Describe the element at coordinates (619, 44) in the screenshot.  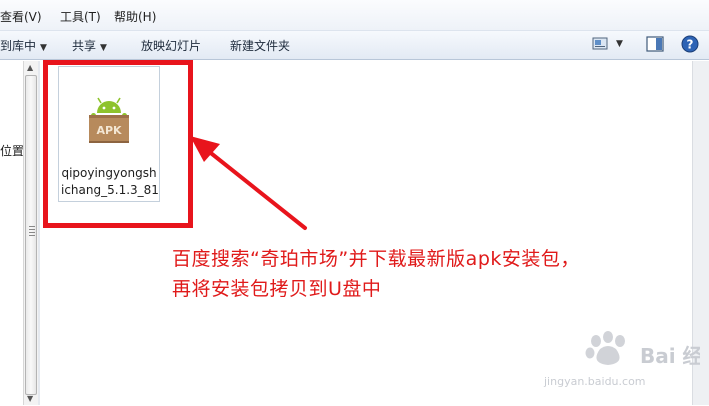
I see `view-options-chevron-icon: ▼` at that location.